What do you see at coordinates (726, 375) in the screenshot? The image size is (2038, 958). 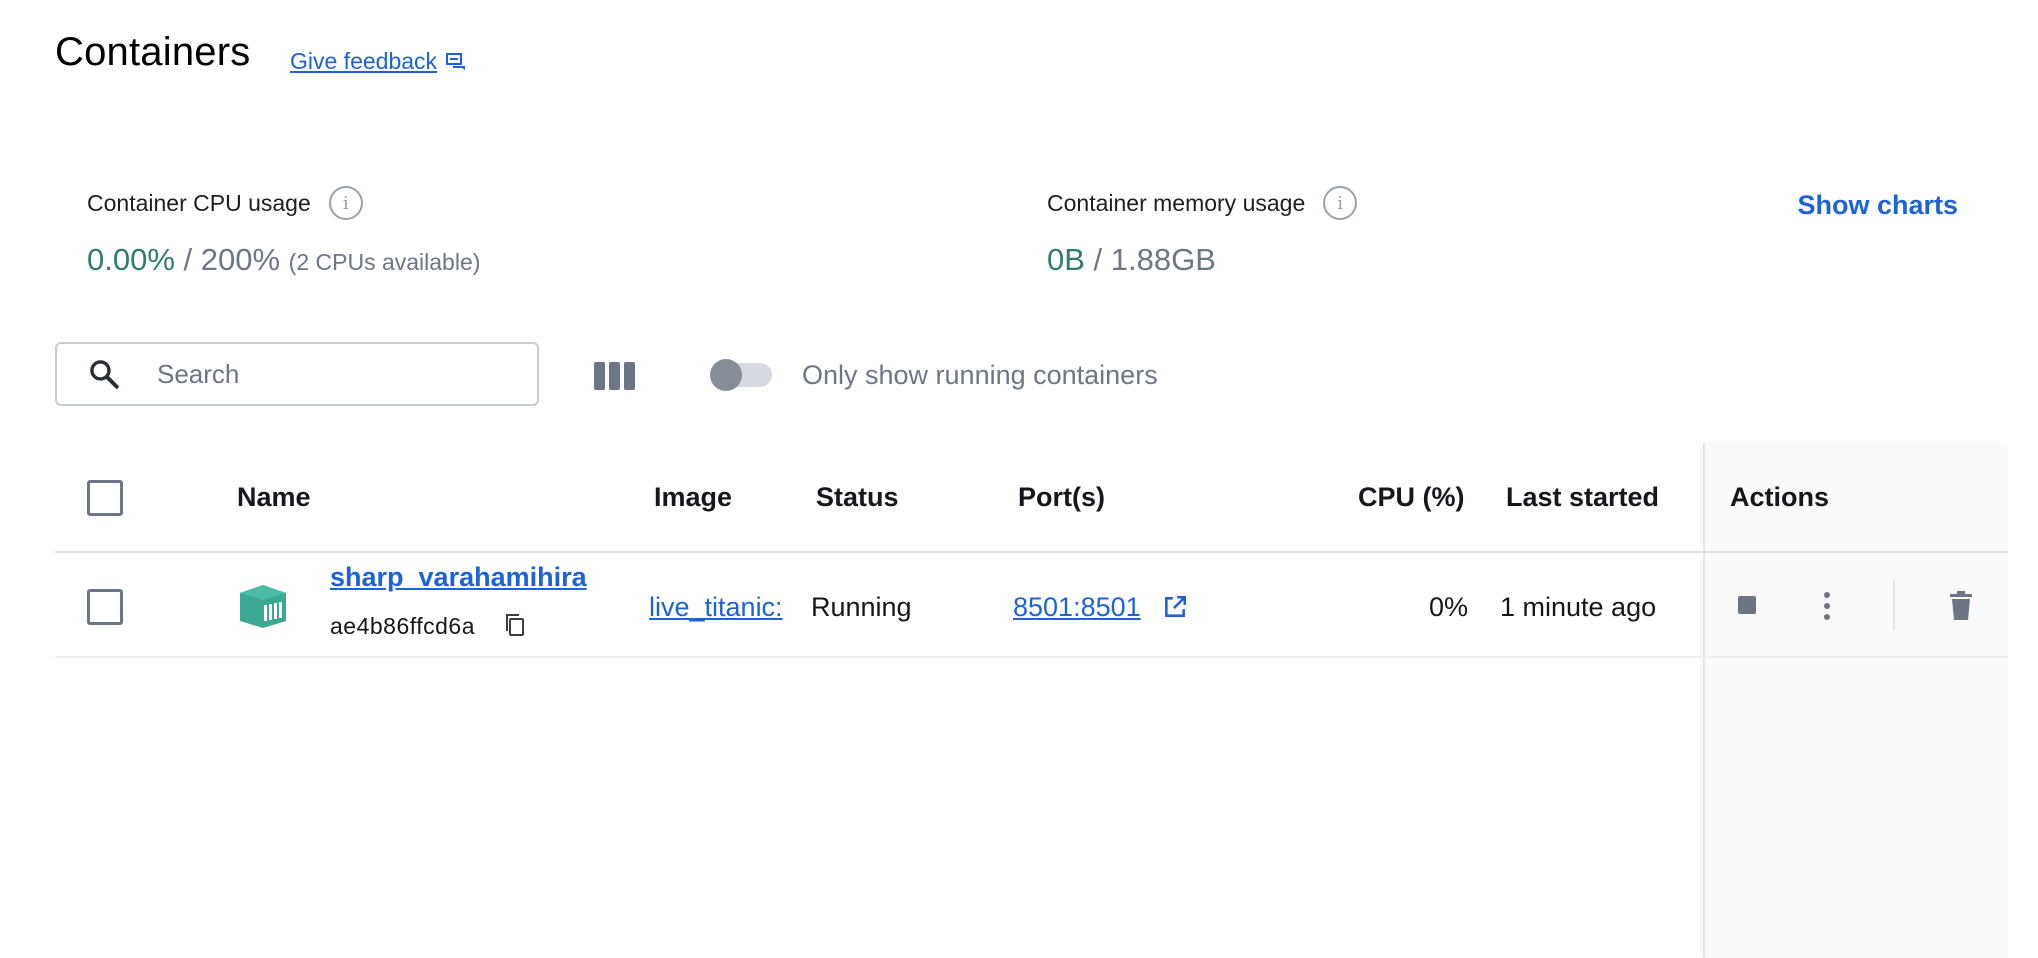 I see `toggle-knob` at bounding box center [726, 375].